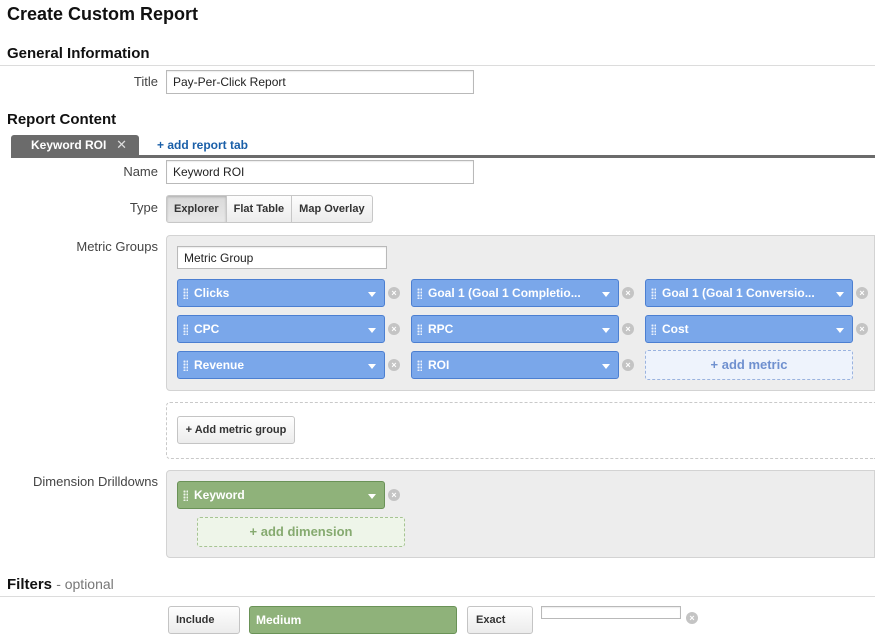 The image size is (875, 634). What do you see at coordinates (515, 365) in the screenshot?
I see `metric-chip: ROI` at bounding box center [515, 365].